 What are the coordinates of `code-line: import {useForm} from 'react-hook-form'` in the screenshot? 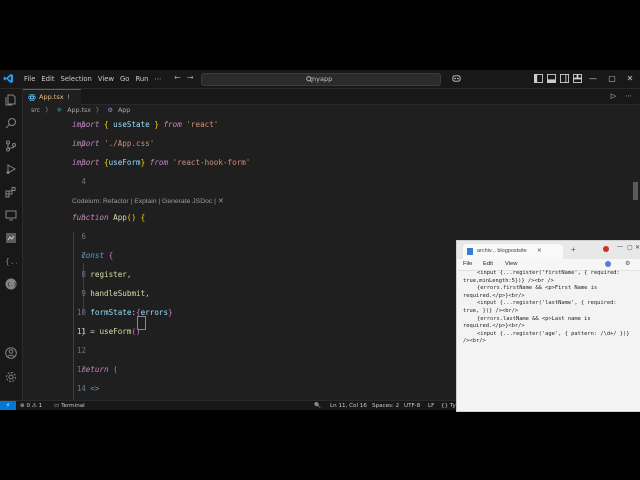 It's located at (161, 162).